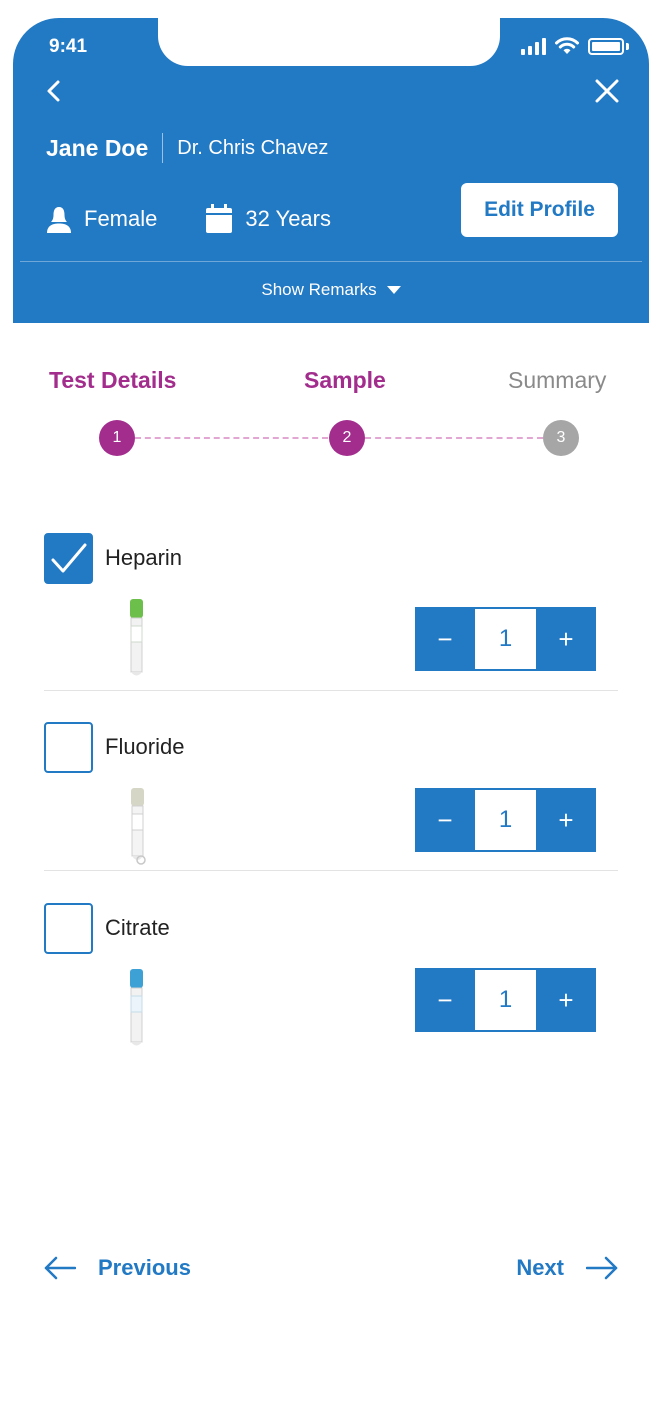  What do you see at coordinates (329, 42) in the screenshot?
I see `device-notch` at bounding box center [329, 42].